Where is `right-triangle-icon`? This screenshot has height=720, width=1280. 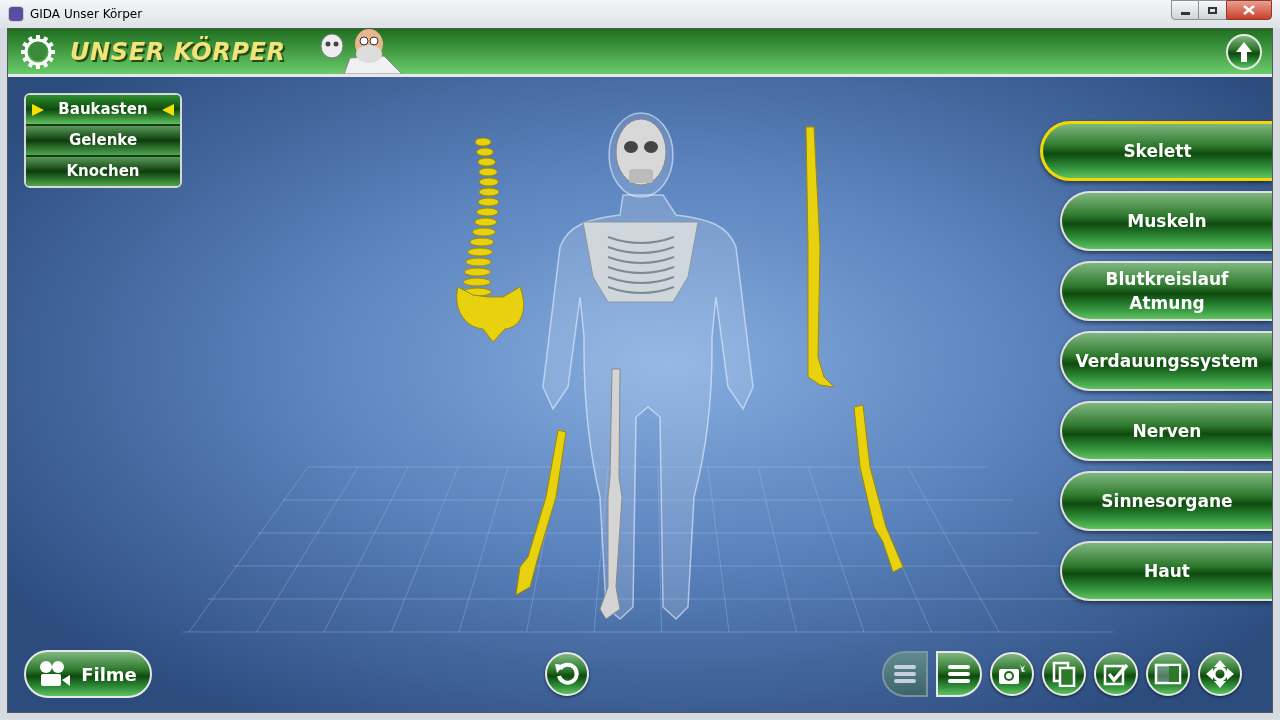 right-triangle-icon is located at coordinates (38, 109).